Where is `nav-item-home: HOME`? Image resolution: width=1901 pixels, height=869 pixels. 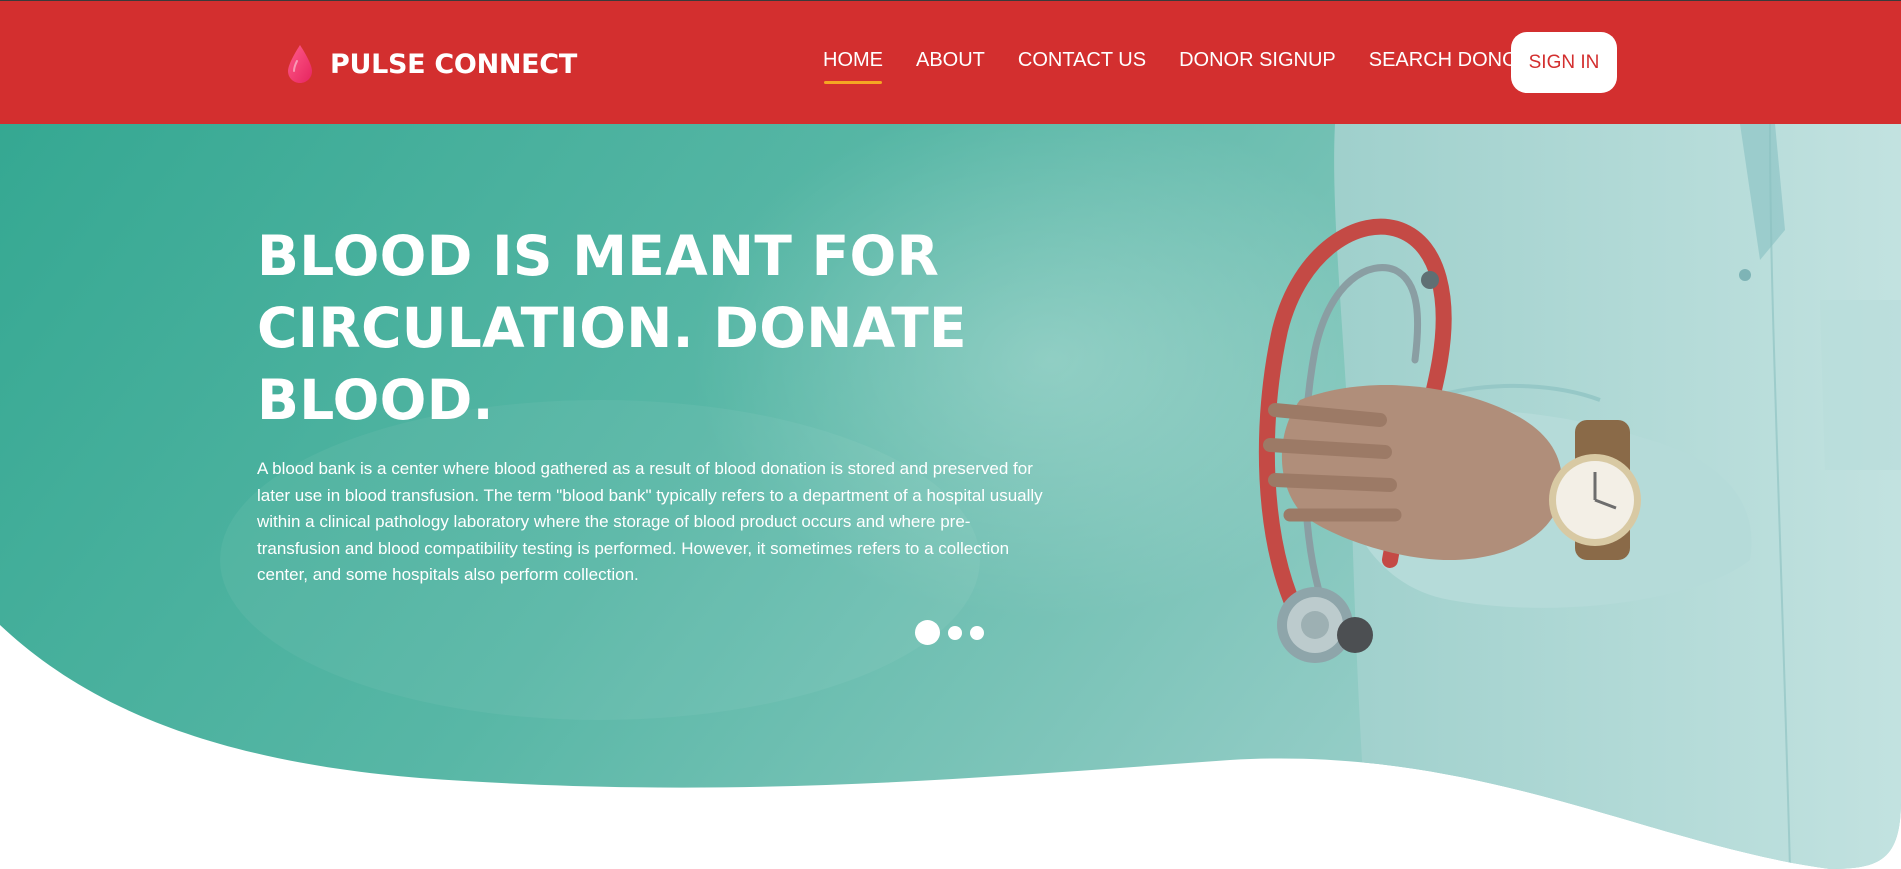
nav-item-home: HOME is located at coordinates (853, 66).